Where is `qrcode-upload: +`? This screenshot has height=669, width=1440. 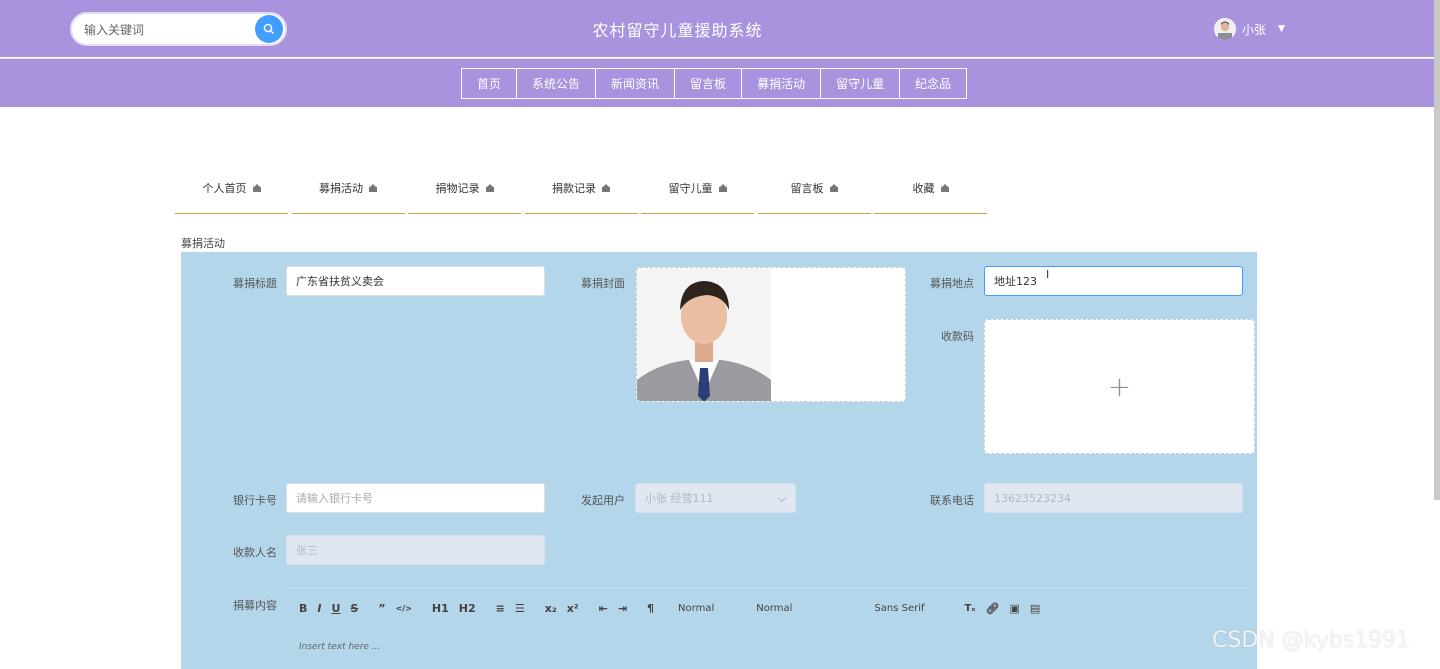 qrcode-upload: + is located at coordinates (1119, 386).